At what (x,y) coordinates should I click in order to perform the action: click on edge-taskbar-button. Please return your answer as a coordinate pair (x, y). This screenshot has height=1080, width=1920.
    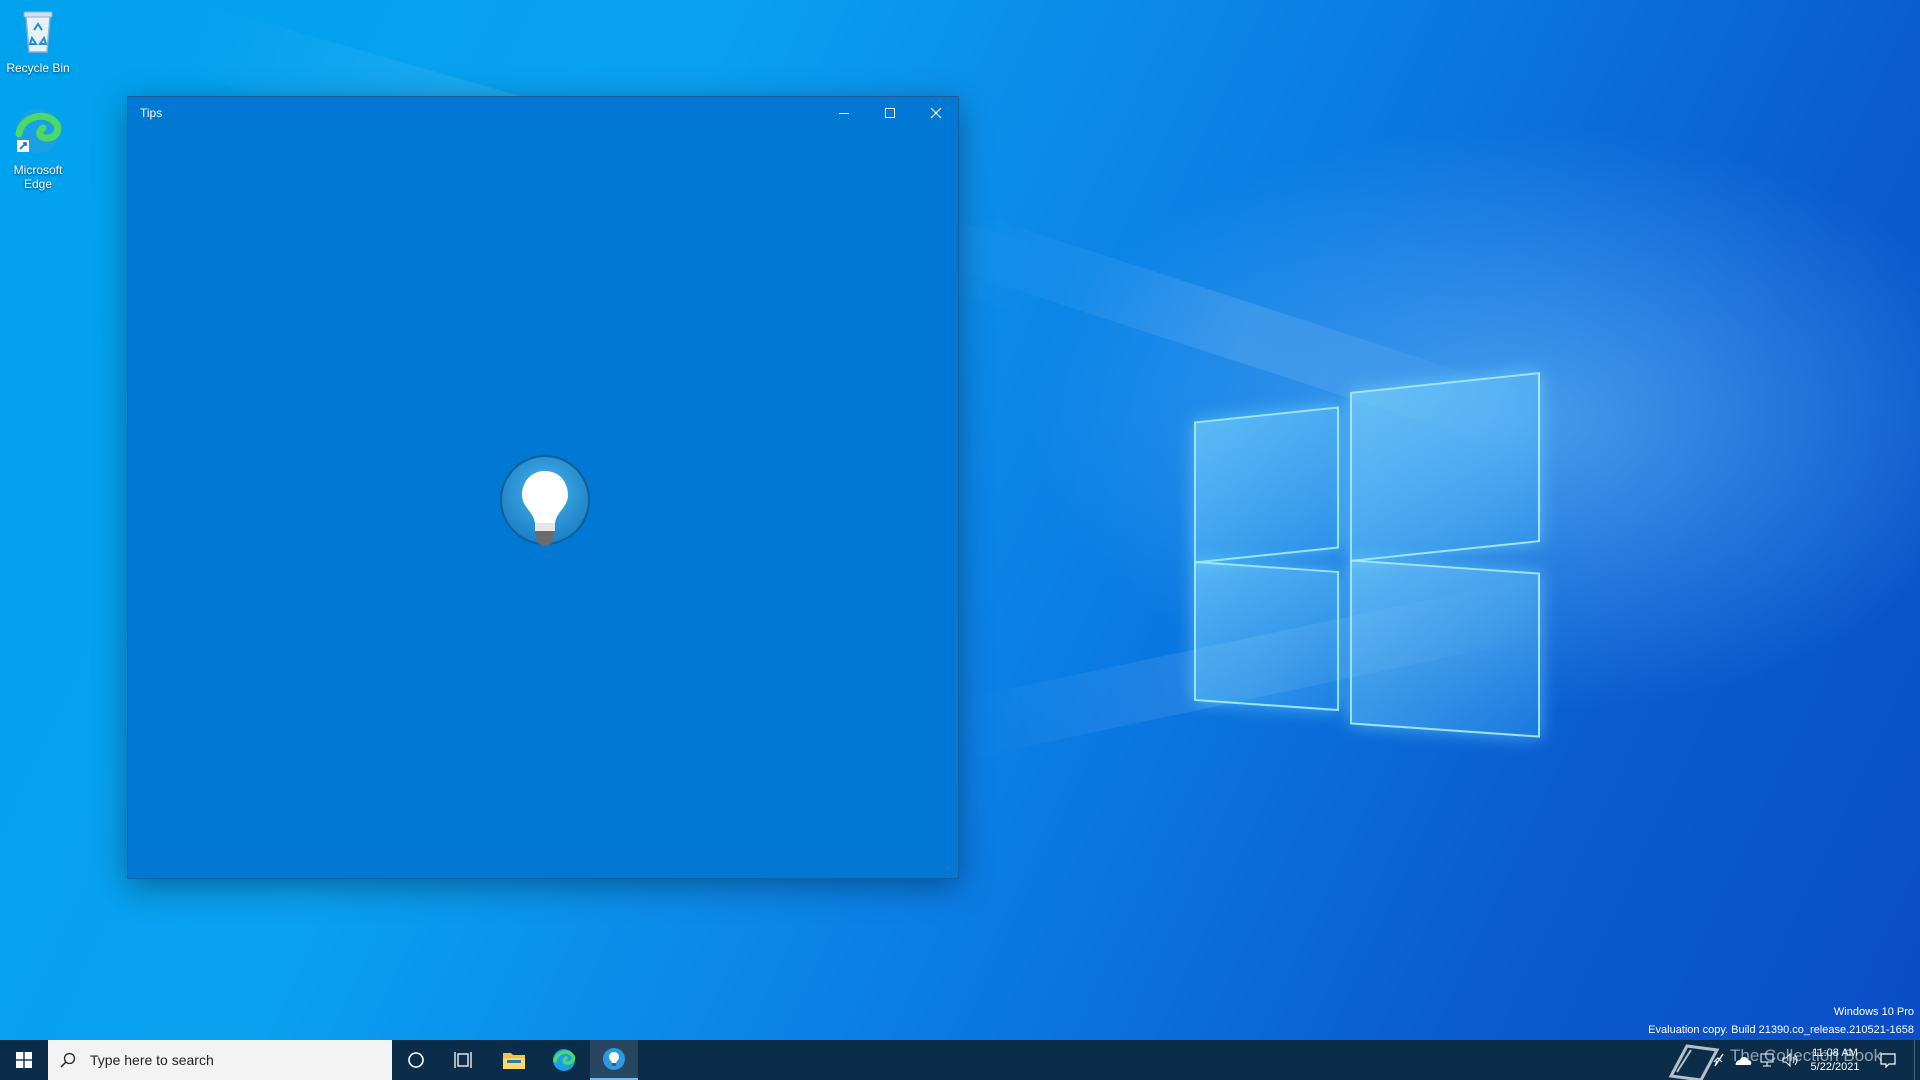
    Looking at the image, I should click on (564, 1060).